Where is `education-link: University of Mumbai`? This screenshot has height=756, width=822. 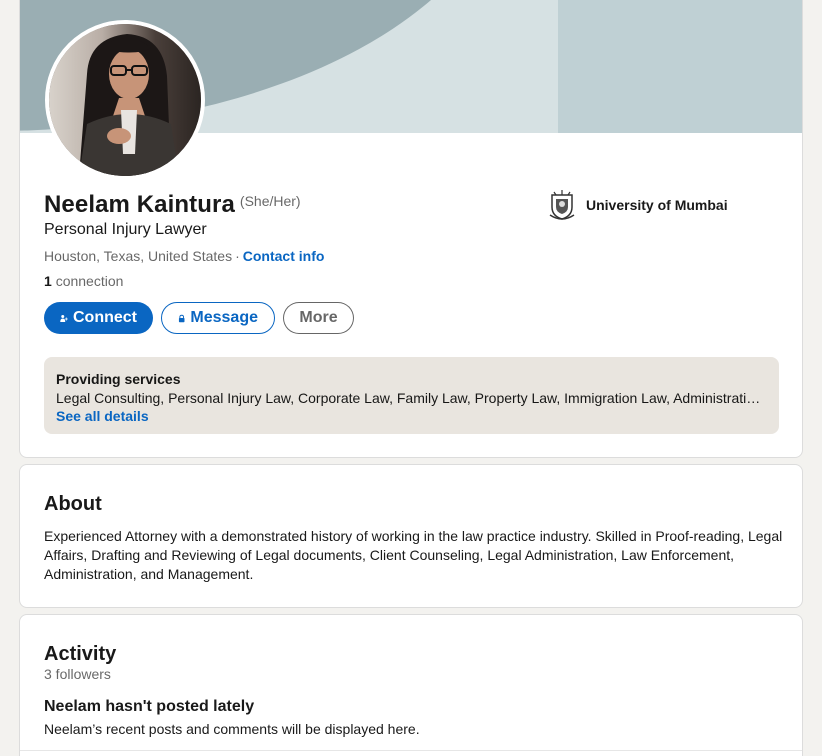 education-link: University of Mumbai is located at coordinates (637, 205).